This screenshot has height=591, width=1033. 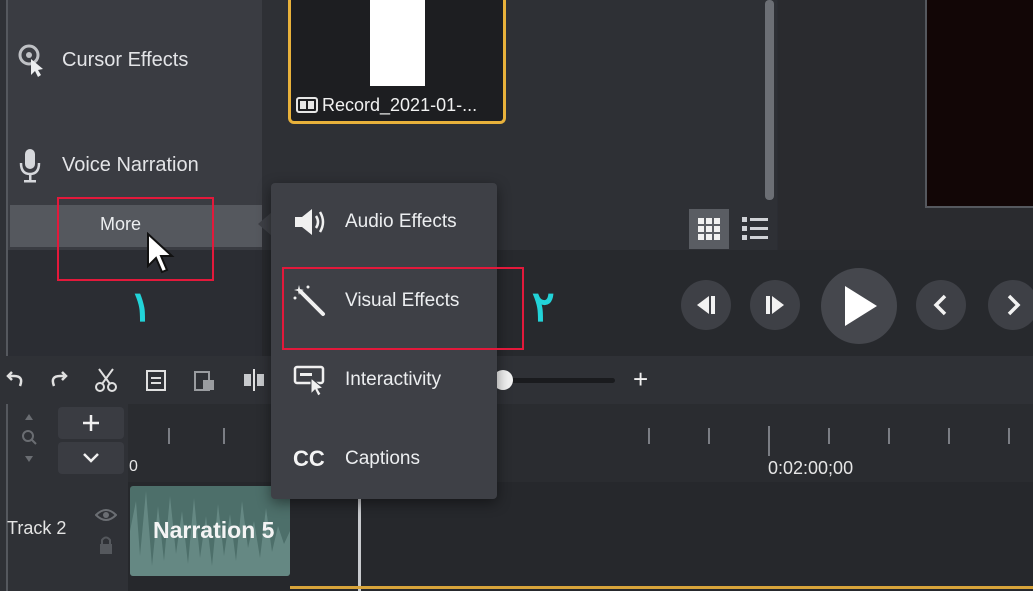 I want to click on list-view-button, so click(x=755, y=229).